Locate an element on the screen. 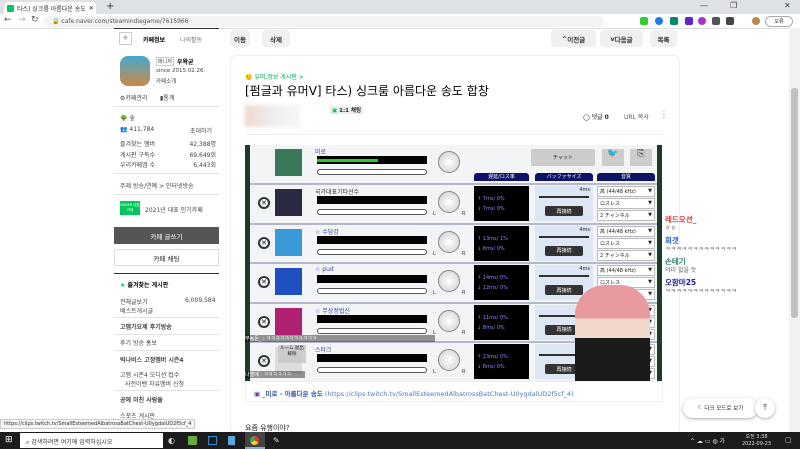 Image resolution: width=800 pixels, height=449 pixels. tab-my-activity: 나의활동 is located at coordinates (191, 39).